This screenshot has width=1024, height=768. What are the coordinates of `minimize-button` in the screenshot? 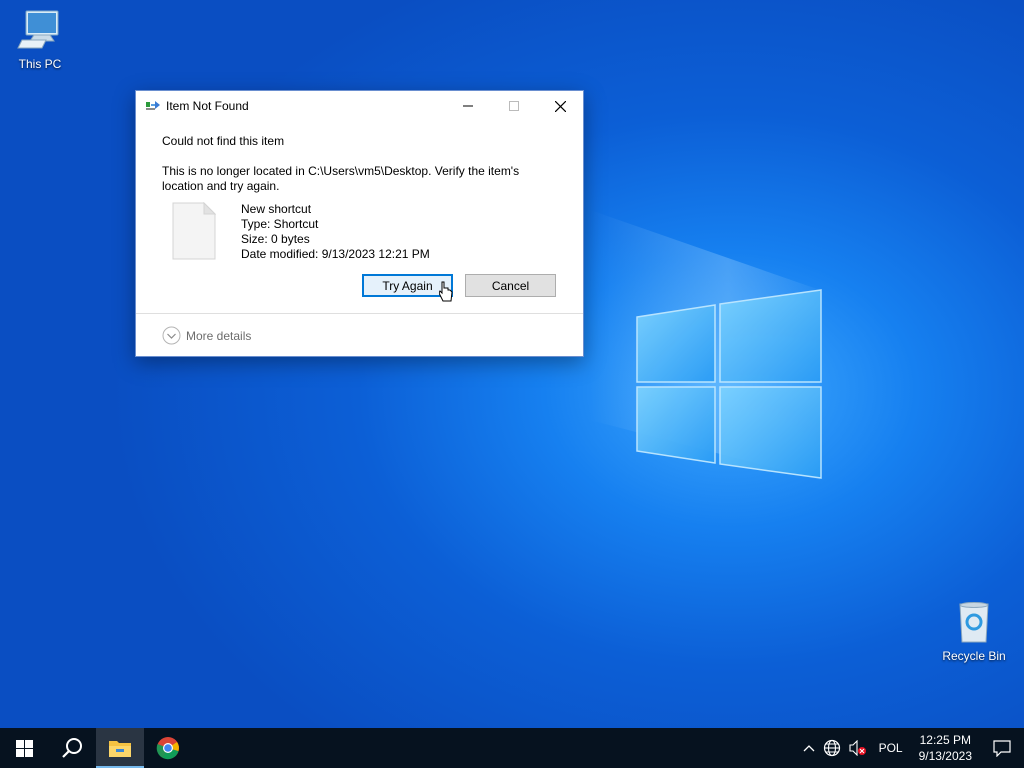 It's located at (468, 106).